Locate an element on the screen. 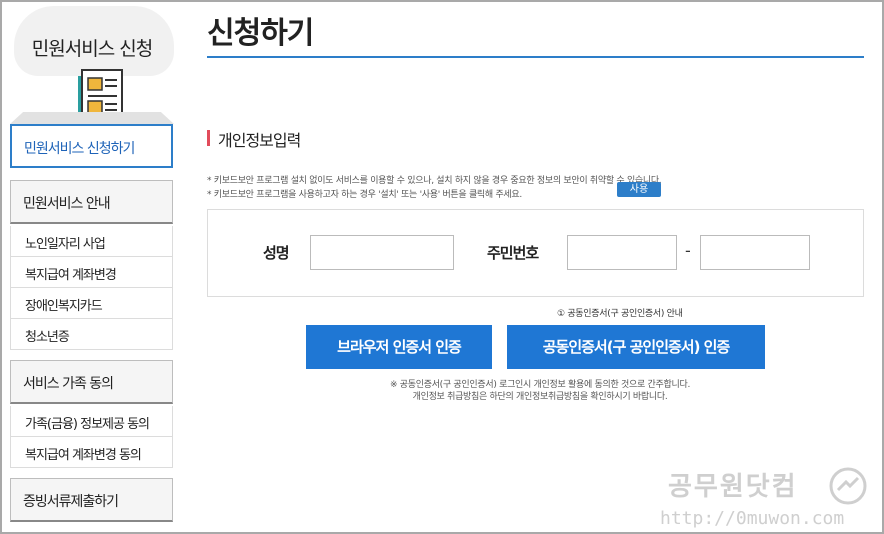  watermark-logo-icon is located at coordinates (848, 486).